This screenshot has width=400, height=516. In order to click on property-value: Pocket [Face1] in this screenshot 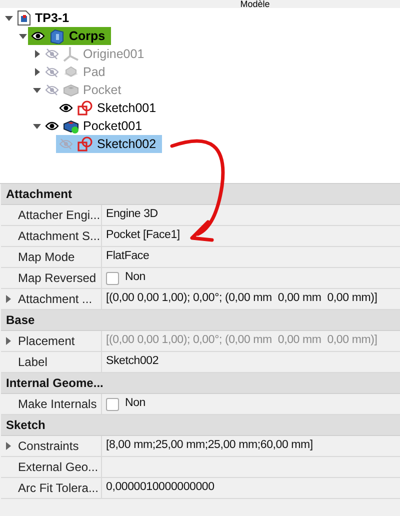, I will do `click(143, 236)`.